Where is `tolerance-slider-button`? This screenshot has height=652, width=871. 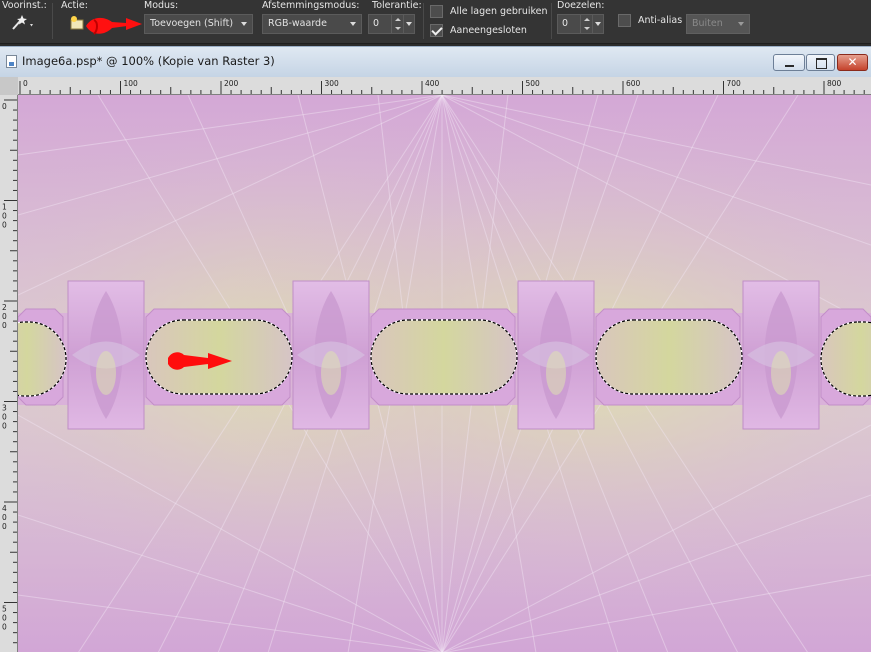 tolerance-slider-button is located at coordinates (409, 24).